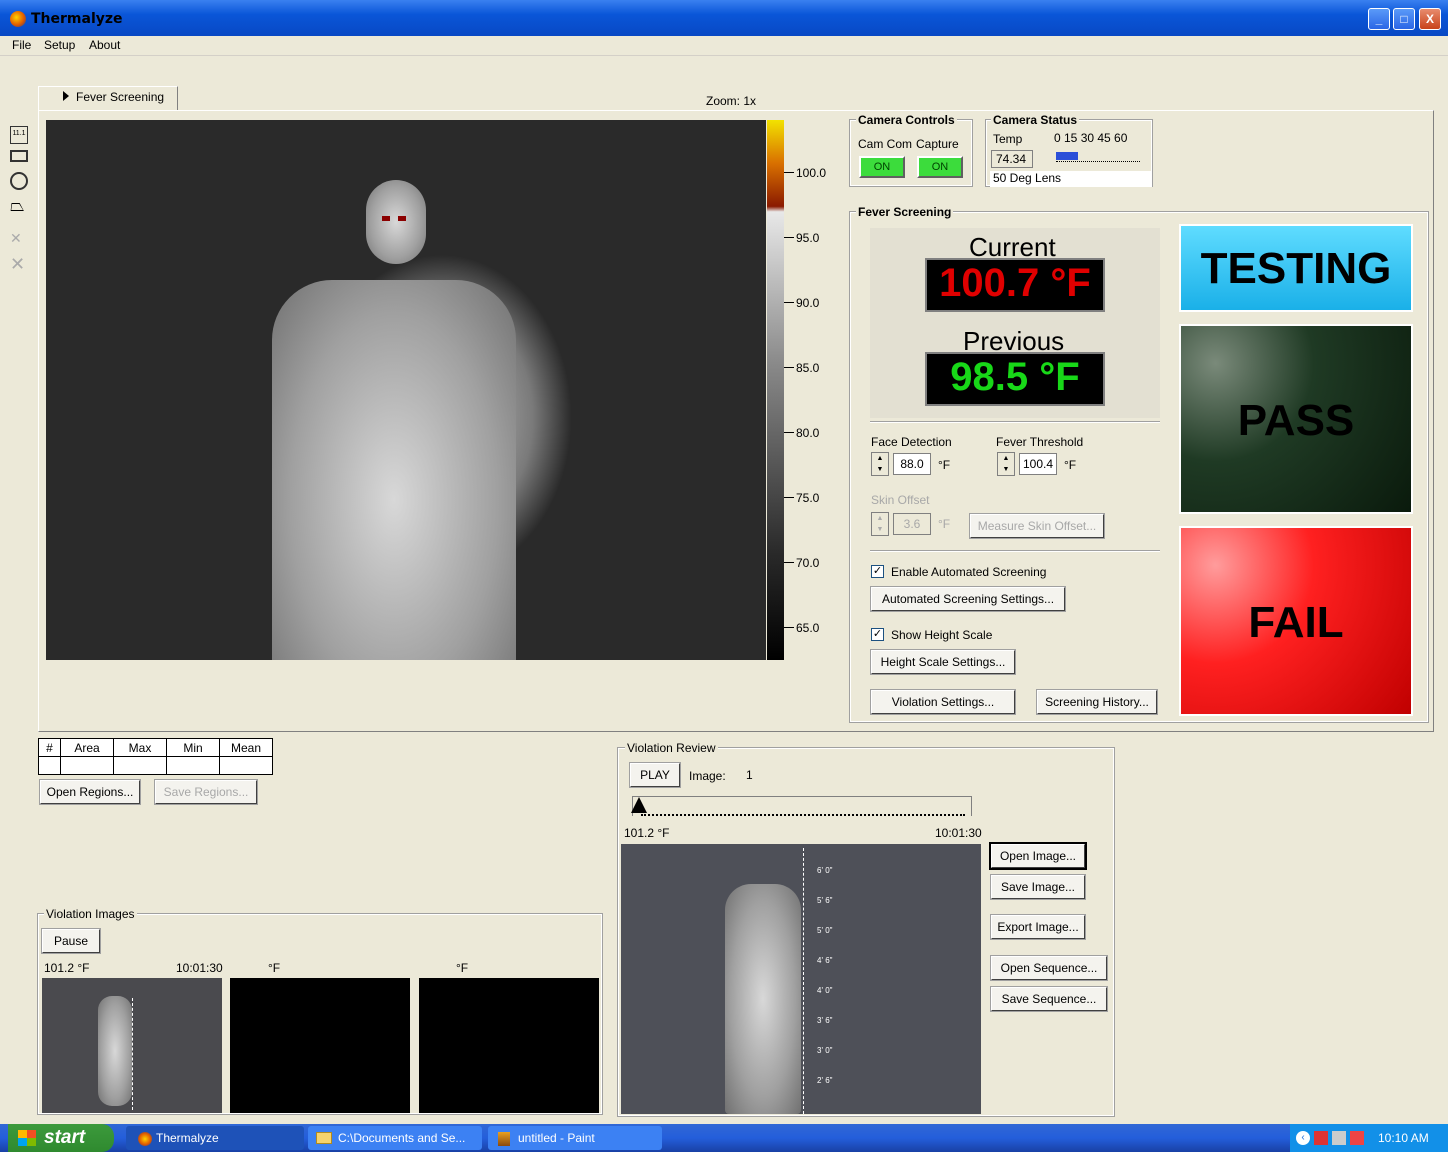 The image size is (1448, 1152). Describe the element at coordinates (639, 805) in the screenshot. I see `slider-thumb-icon` at that location.